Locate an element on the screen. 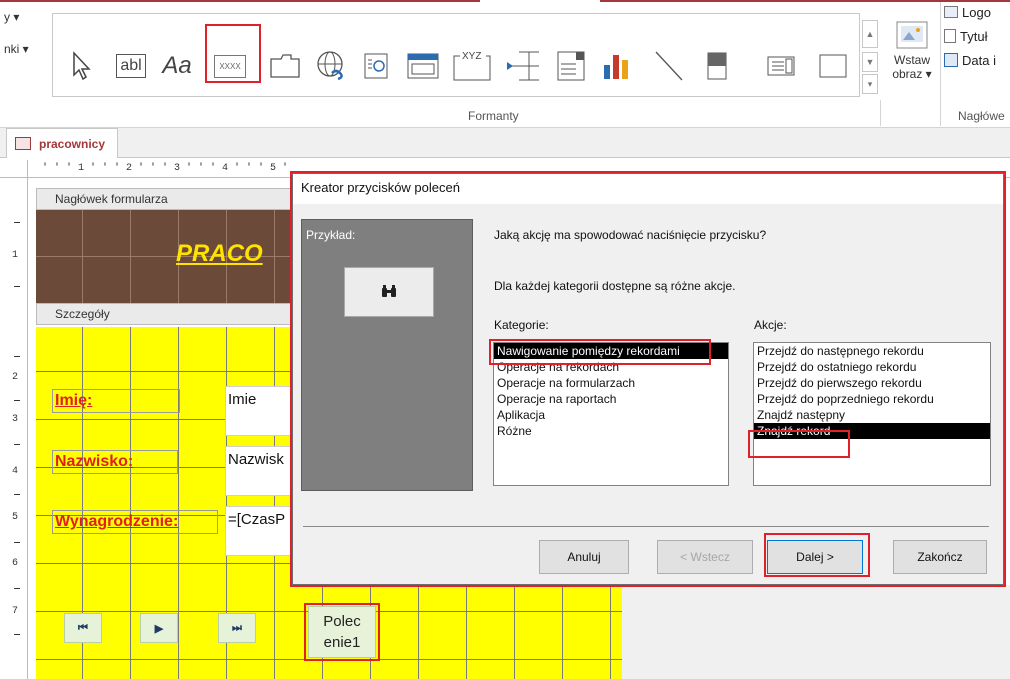  finish-button: Zakończ is located at coordinates (940, 557).